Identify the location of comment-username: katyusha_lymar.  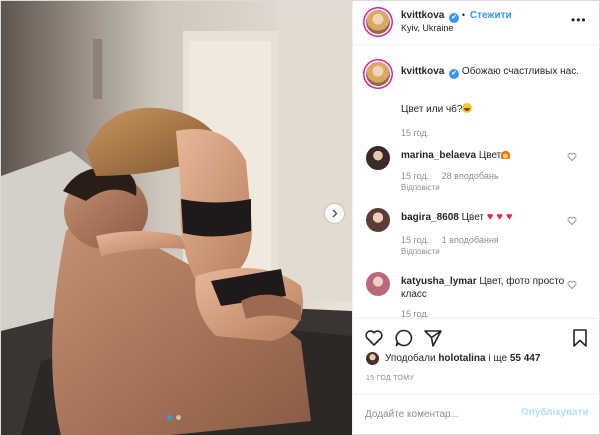
(439, 281).